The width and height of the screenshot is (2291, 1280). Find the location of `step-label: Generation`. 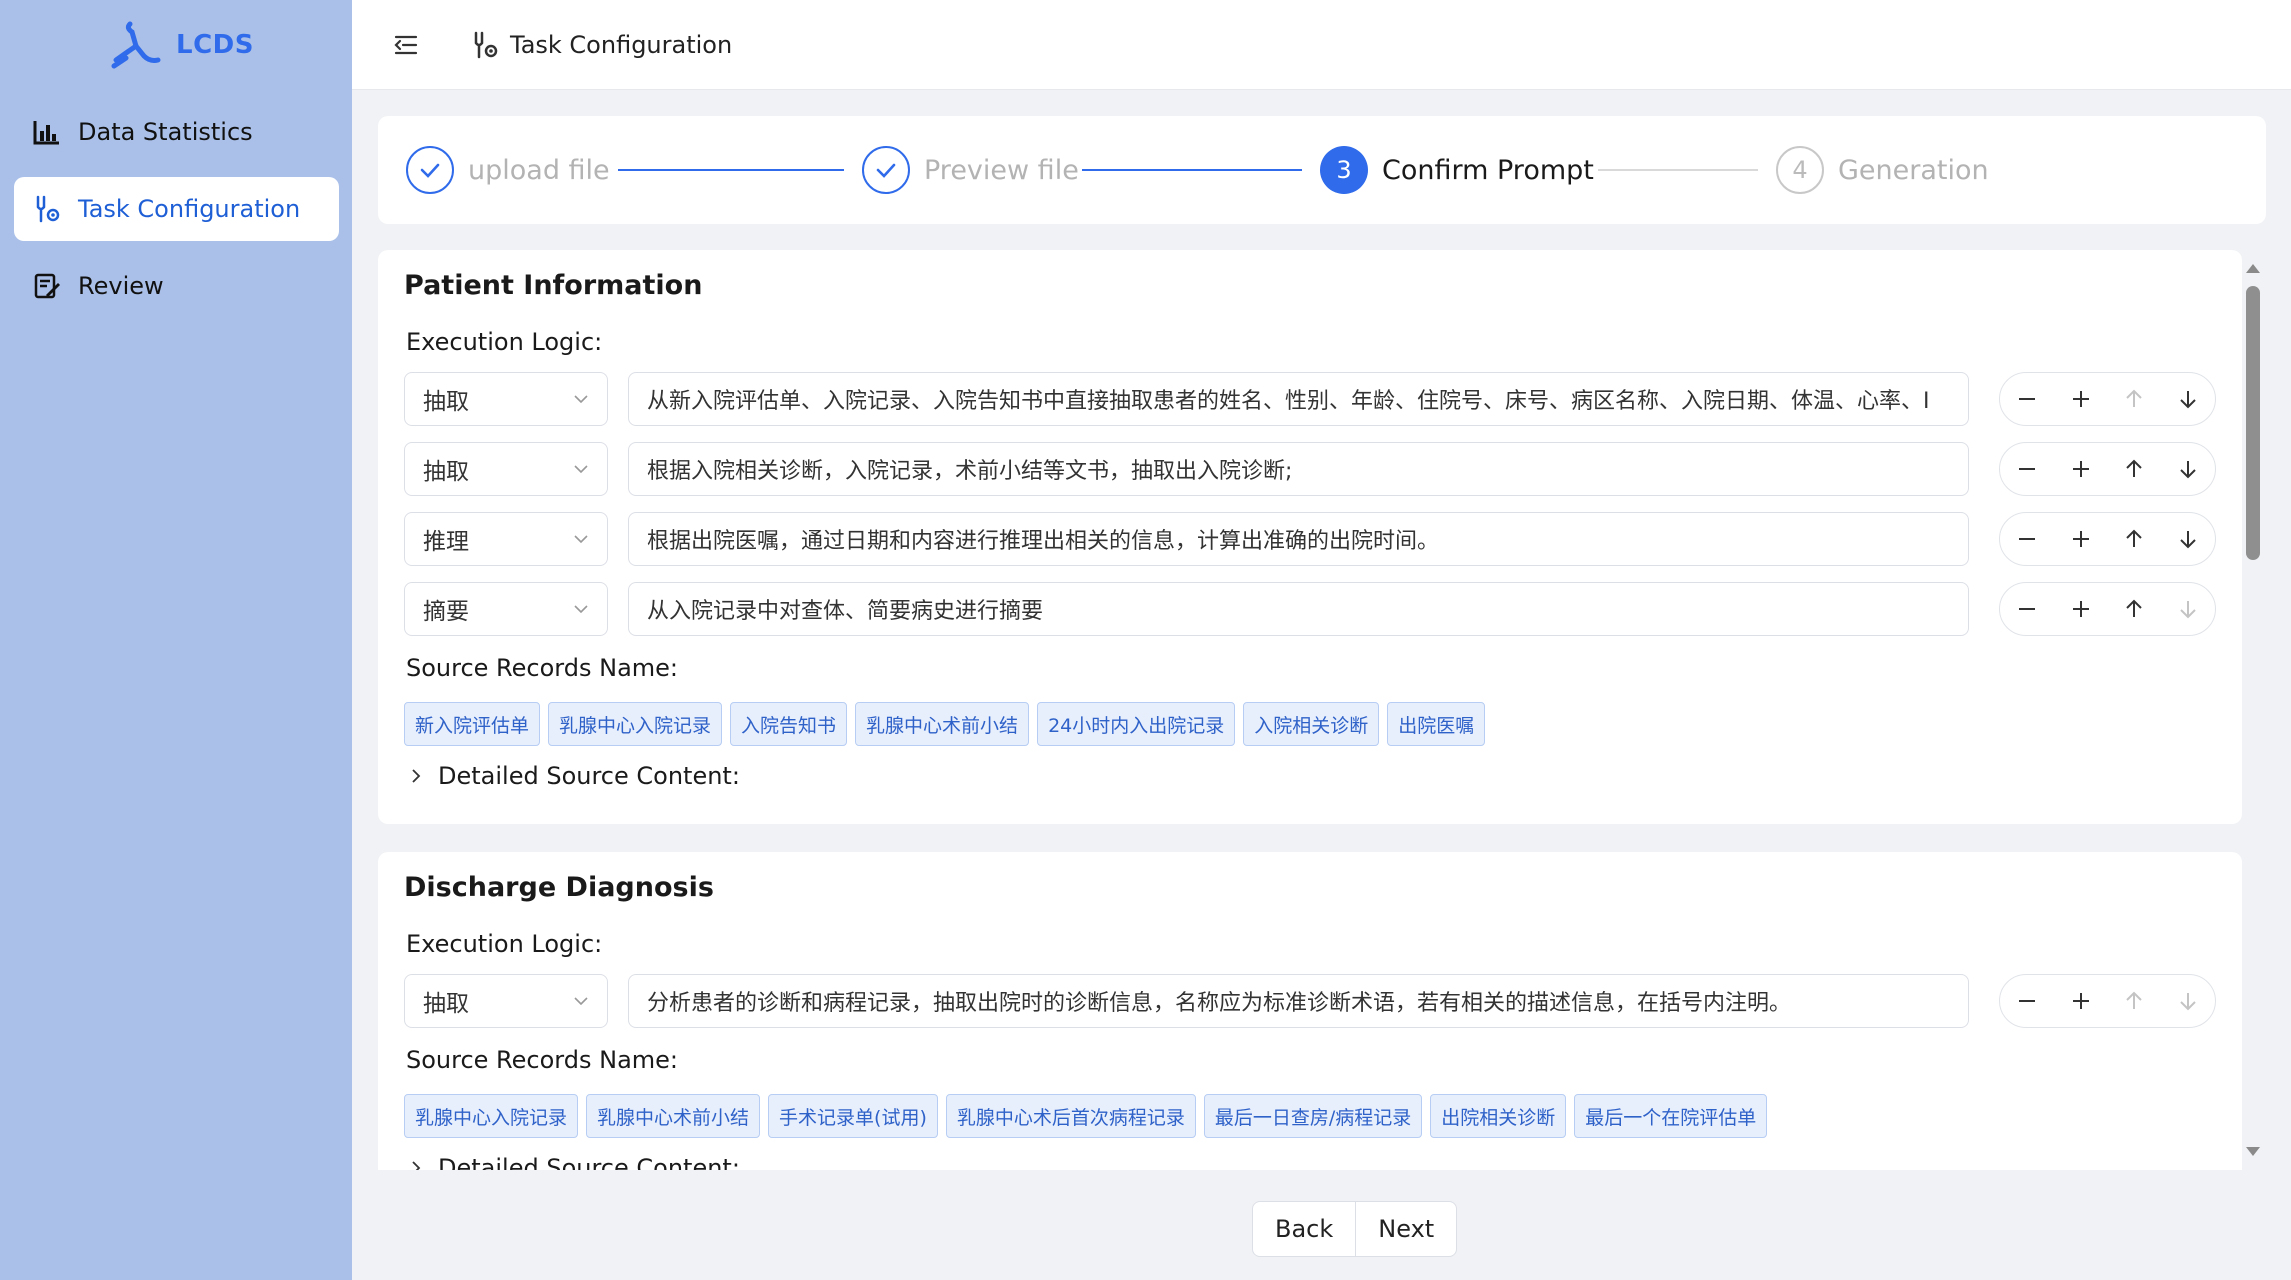

step-label: Generation is located at coordinates (1913, 170).